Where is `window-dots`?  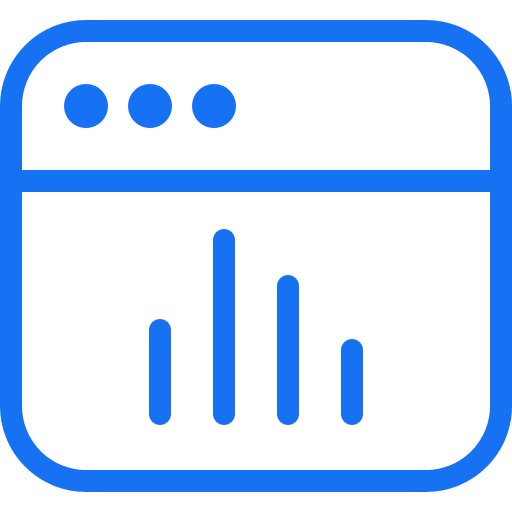
window-dots is located at coordinates (150, 106).